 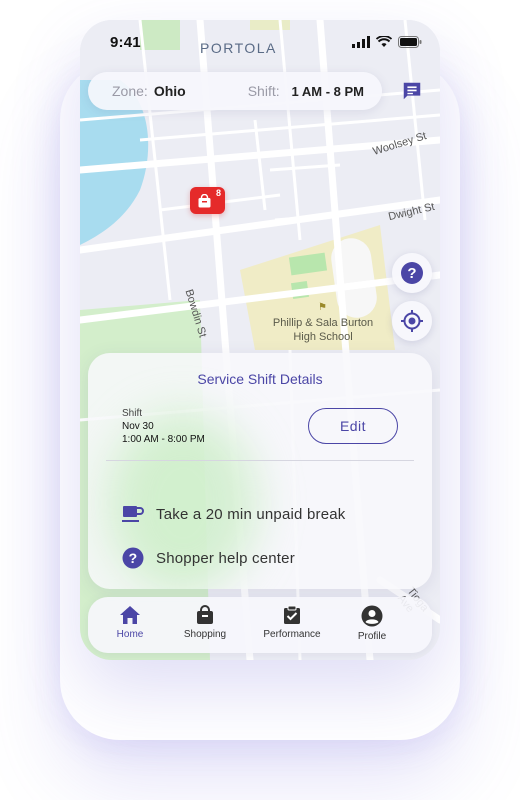 I want to click on break-option: Take a 20 min unpaid break, so click(x=234, y=514).